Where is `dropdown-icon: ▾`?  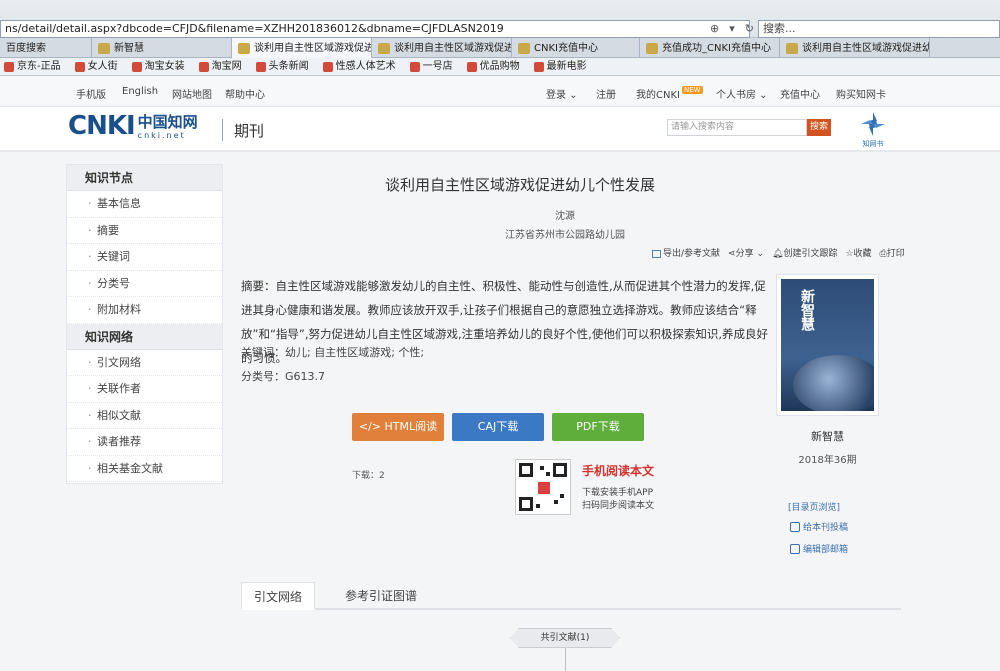 dropdown-icon: ▾ is located at coordinates (732, 28).